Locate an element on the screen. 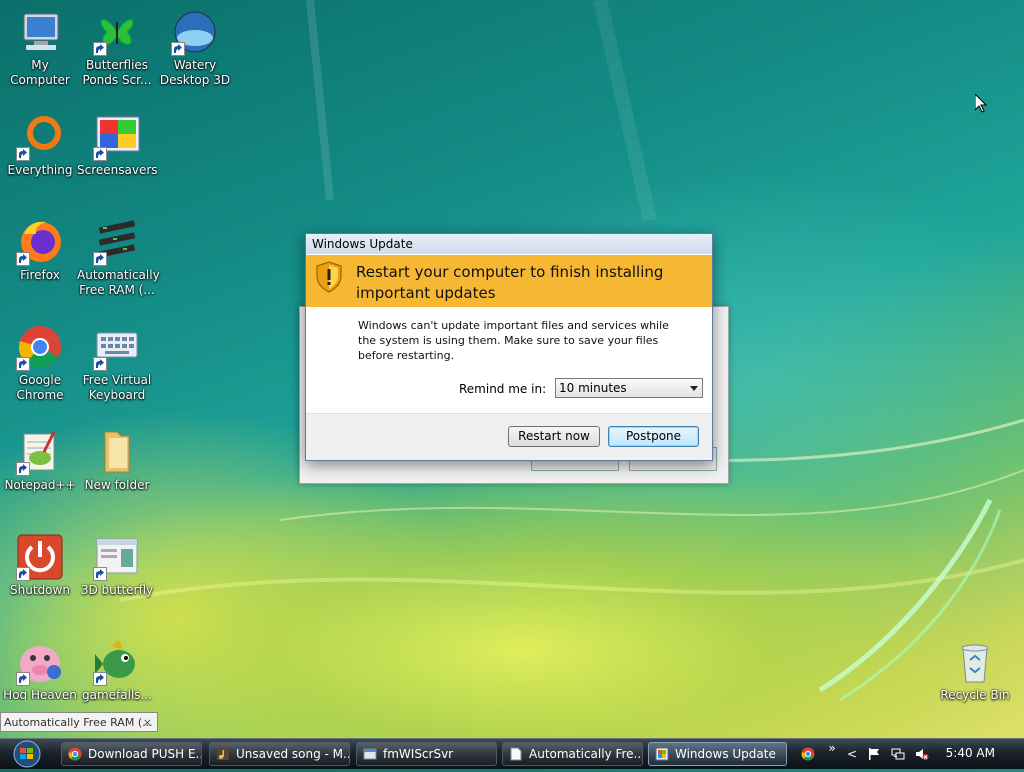  postpone-button: Postpone is located at coordinates (653, 436).